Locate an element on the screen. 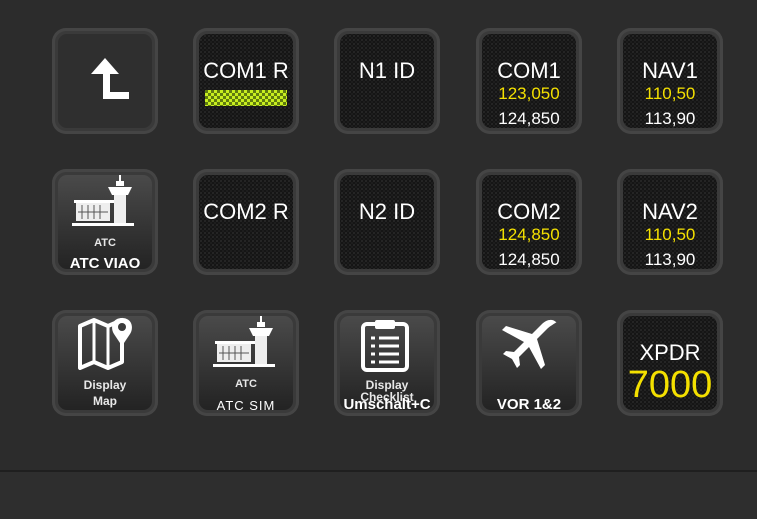 The height and width of the screenshot is (519, 757). display-map-button: Display Map is located at coordinates (105, 363).